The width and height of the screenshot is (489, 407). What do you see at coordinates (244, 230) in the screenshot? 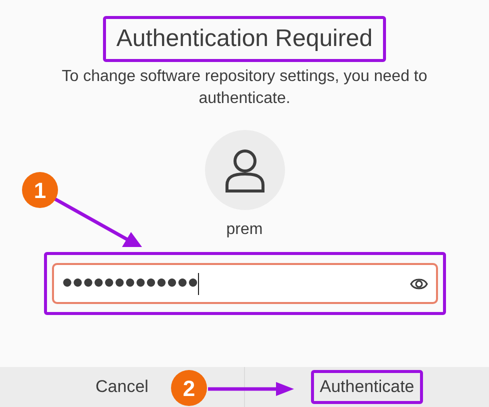
I see `user-name: prem` at bounding box center [244, 230].